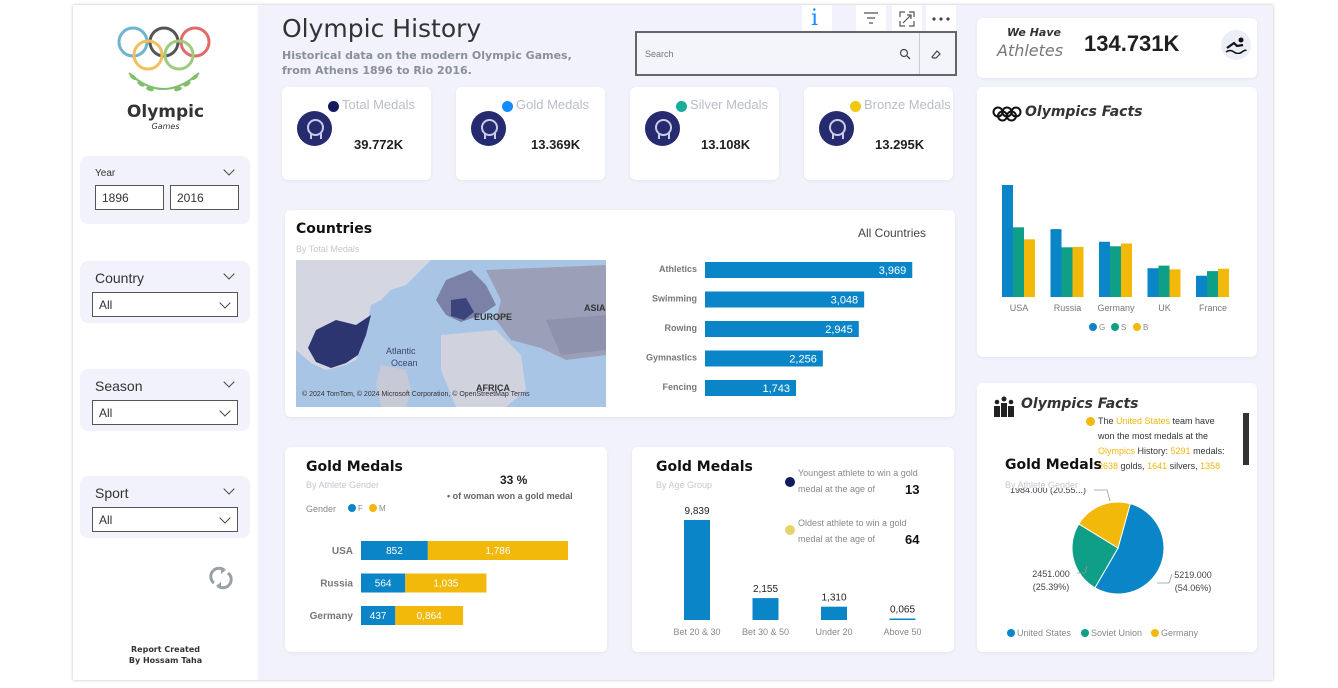  I want to click on bar-category-label: Athletics, so click(678, 269).